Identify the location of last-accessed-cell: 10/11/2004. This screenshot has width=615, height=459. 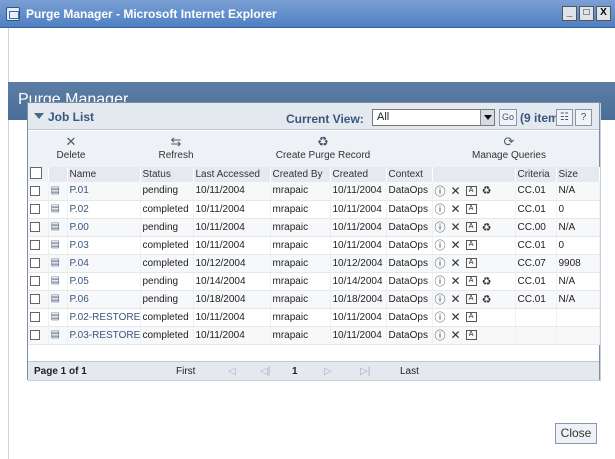
(232, 317).